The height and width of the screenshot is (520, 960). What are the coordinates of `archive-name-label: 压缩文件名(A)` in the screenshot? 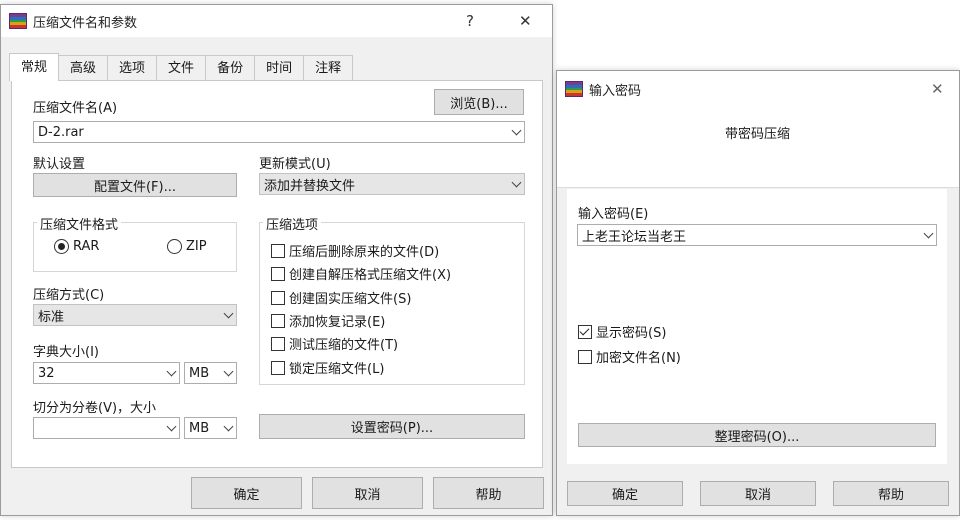 It's located at (75, 108).